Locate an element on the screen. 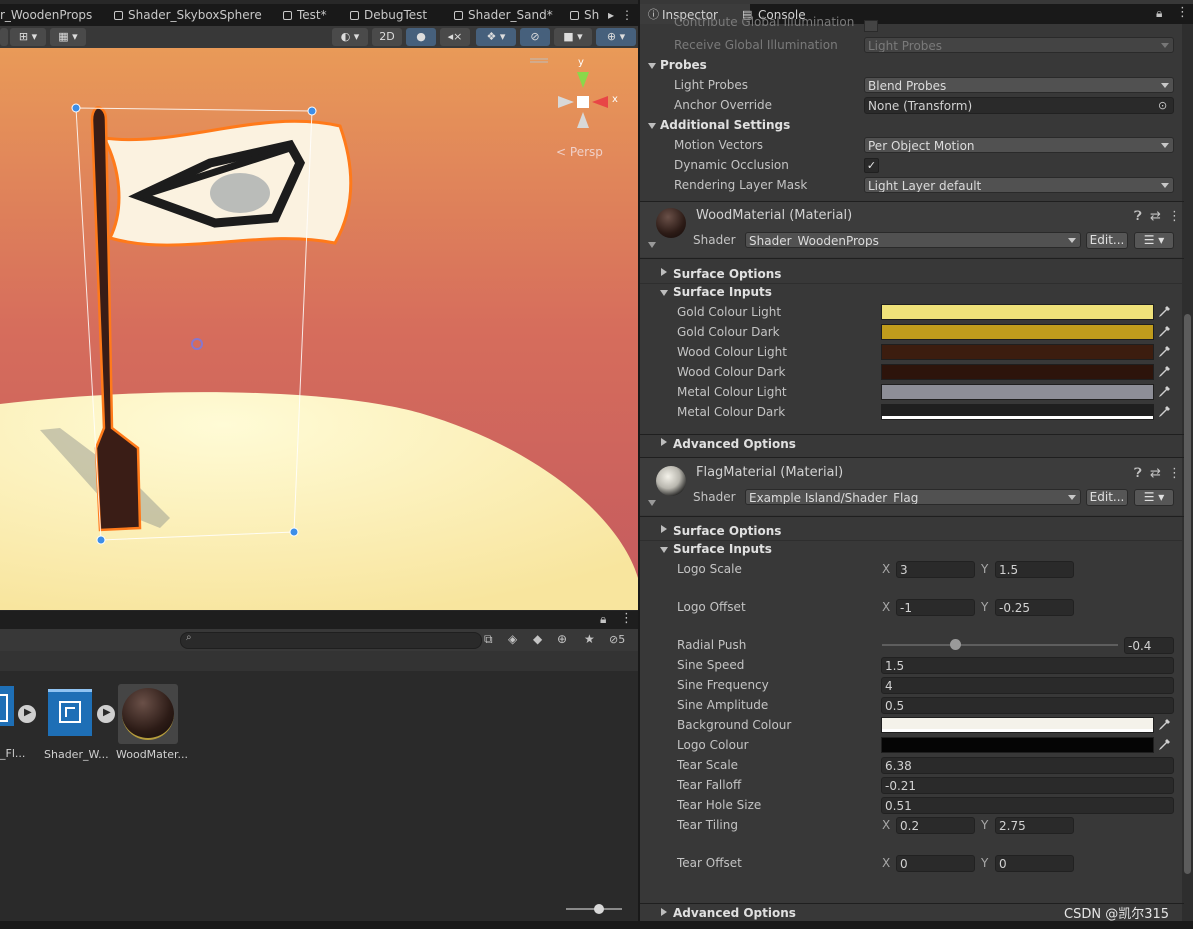 The width and height of the screenshot is (1193, 929). flag-advanced-options-header: Advanced Options is located at coordinates (734, 913).